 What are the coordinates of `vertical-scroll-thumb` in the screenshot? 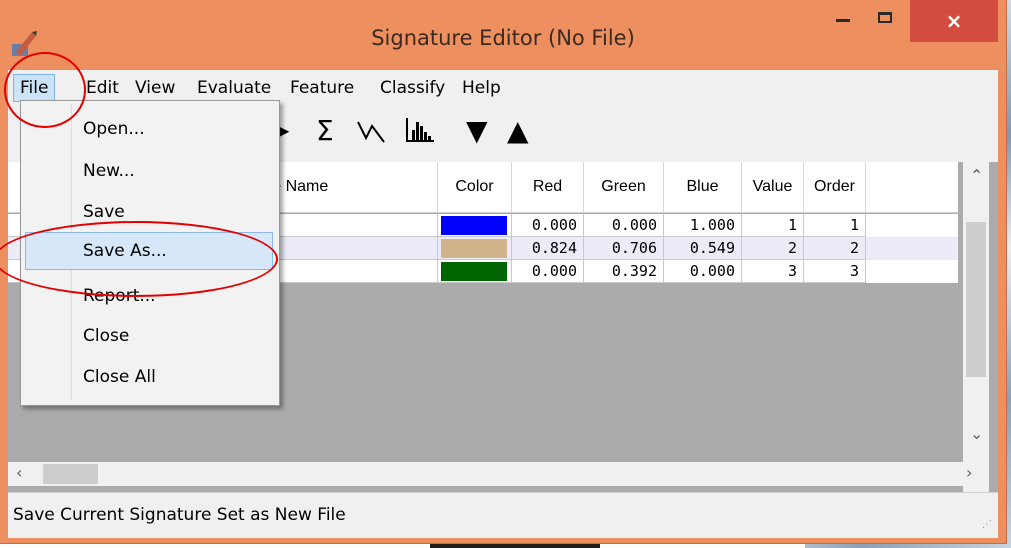 It's located at (976, 299).